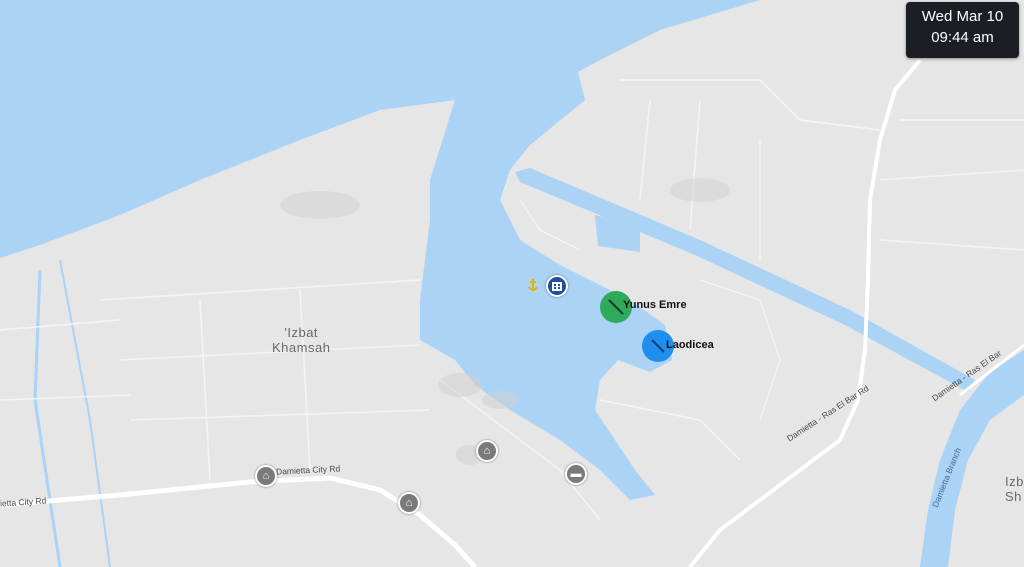 The width and height of the screenshot is (1024, 567). Describe the element at coordinates (962, 16) in the screenshot. I see `date-label: Wed Mar 10` at that location.